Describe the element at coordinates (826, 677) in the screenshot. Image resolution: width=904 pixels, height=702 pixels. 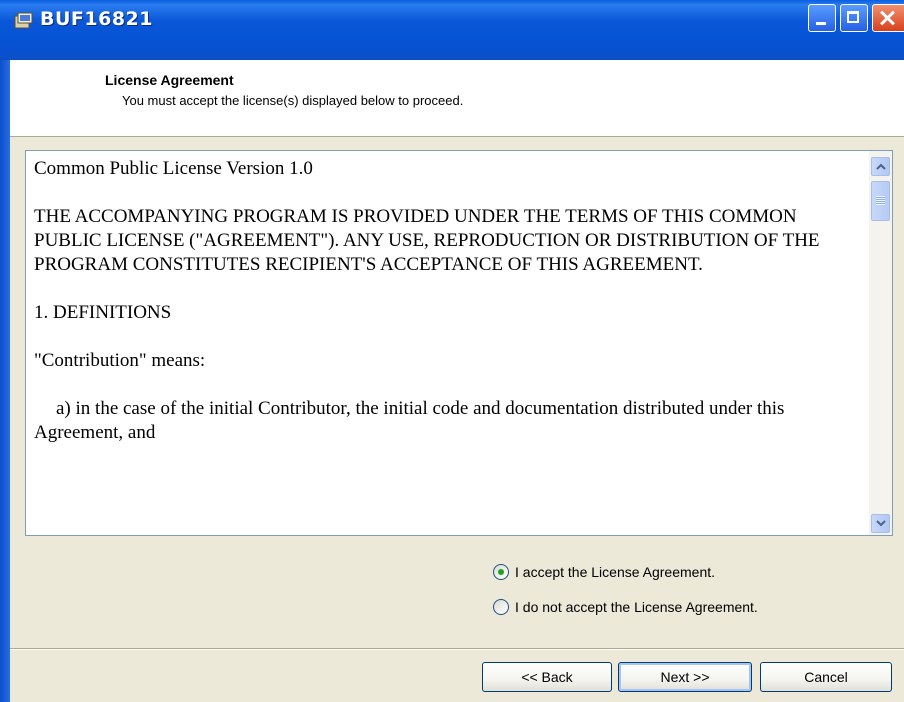
I see `cancel-button: Cancel` at that location.